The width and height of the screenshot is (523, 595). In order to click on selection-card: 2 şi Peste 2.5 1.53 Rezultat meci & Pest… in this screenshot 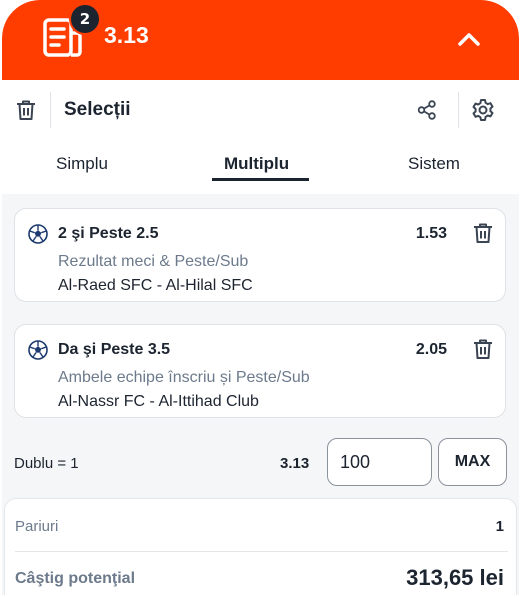, I will do `click(260, 255)`.